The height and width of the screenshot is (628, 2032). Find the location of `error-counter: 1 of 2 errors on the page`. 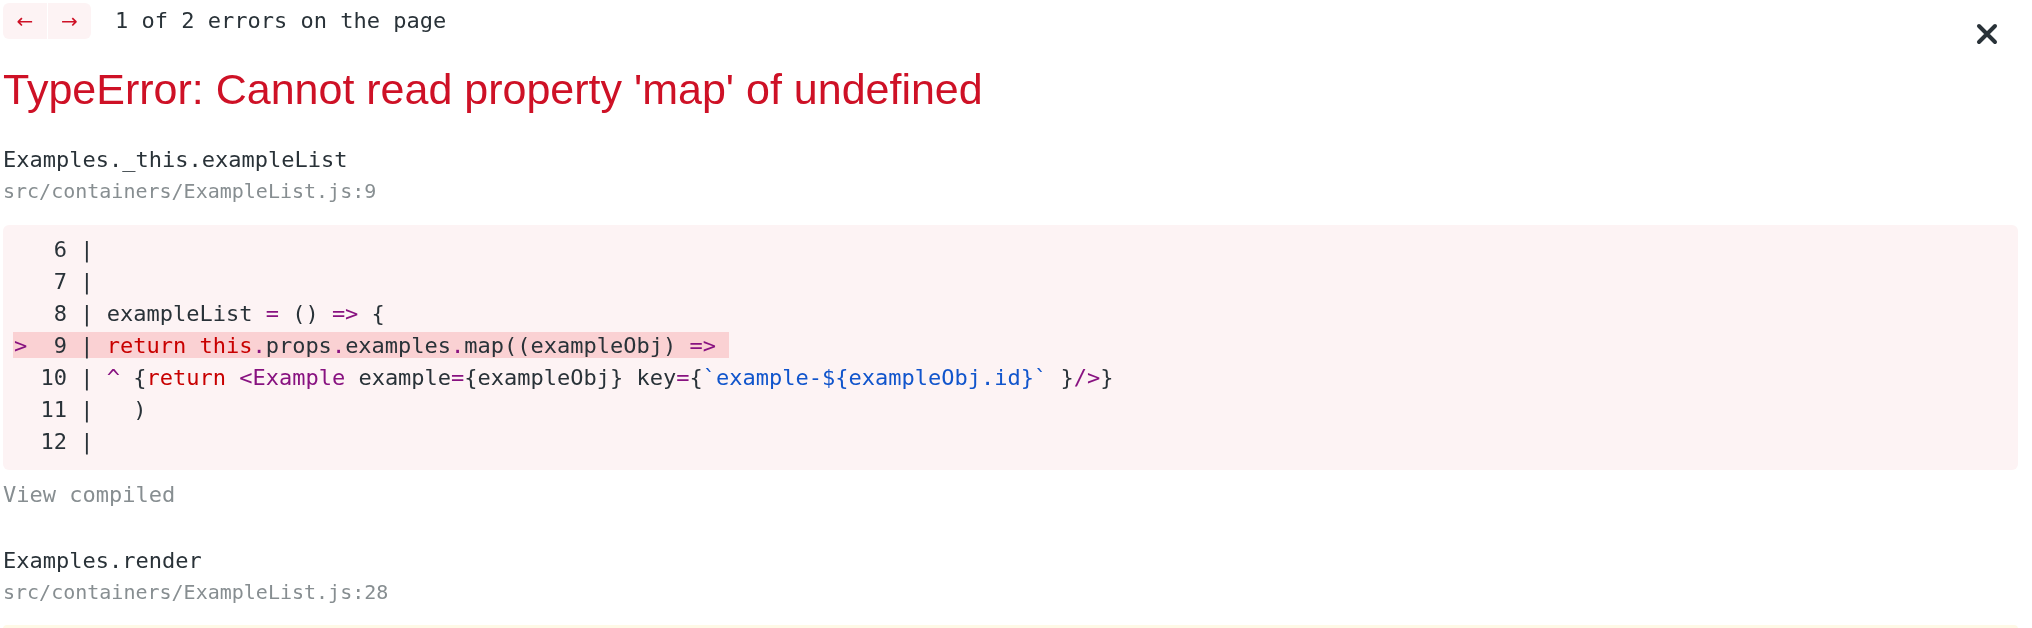

error-counter: 1 of 2 errors on the page is located at coordinates (281, 21).